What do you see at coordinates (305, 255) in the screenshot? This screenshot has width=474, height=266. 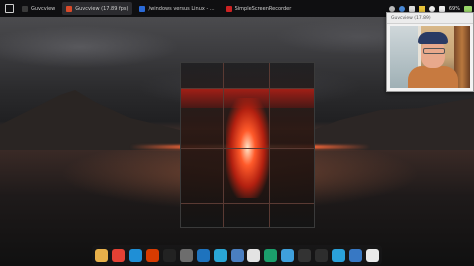 I see `clapper-icon` at bounding box center [305, 255].